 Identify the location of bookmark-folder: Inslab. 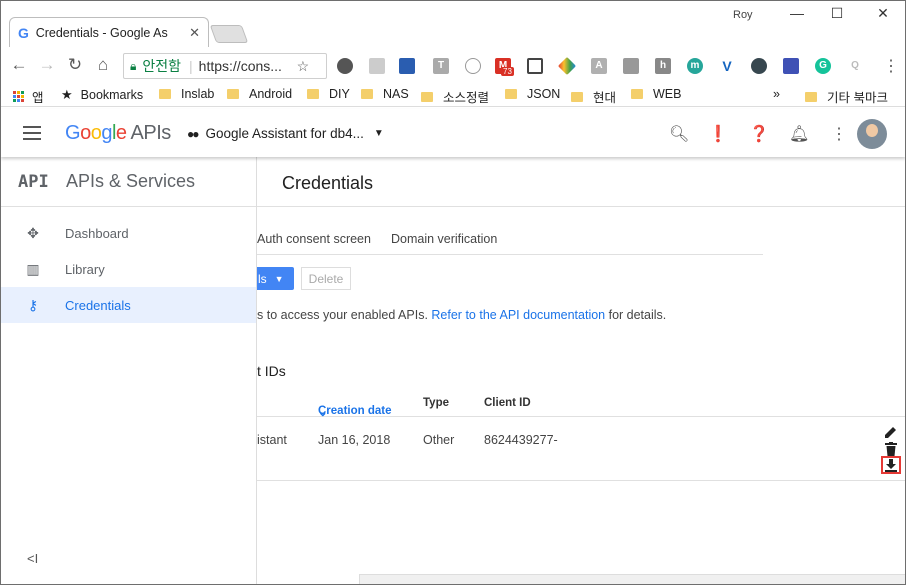
(186, 94).